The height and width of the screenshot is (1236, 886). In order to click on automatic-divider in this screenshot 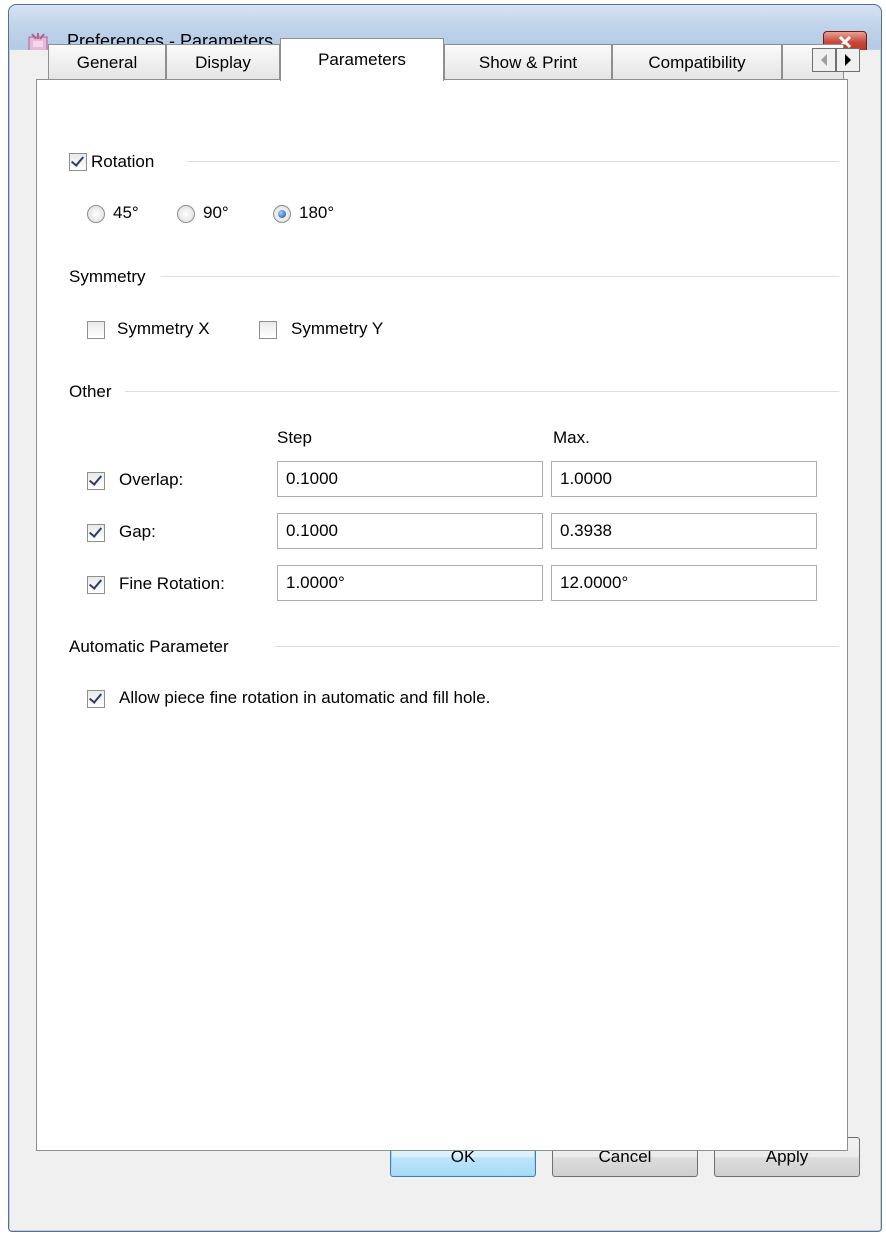, I will do `click(557, 646)`.